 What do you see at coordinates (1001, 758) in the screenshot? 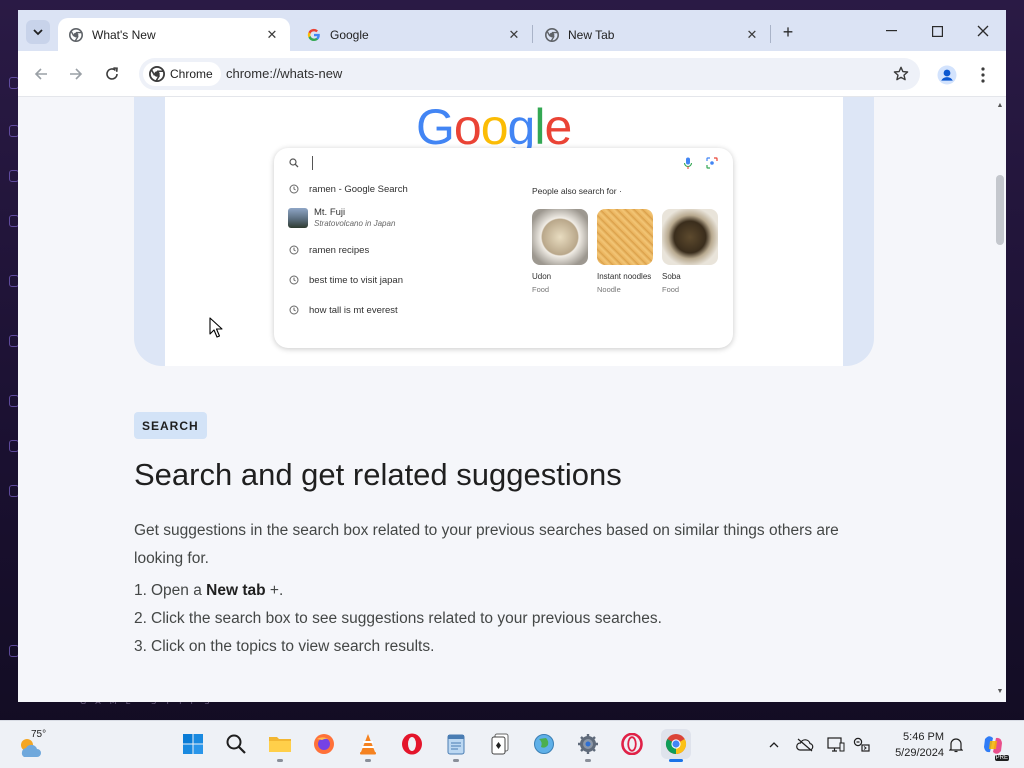
I see `preview-badge: PRE` at bounding box center [1001, 758].